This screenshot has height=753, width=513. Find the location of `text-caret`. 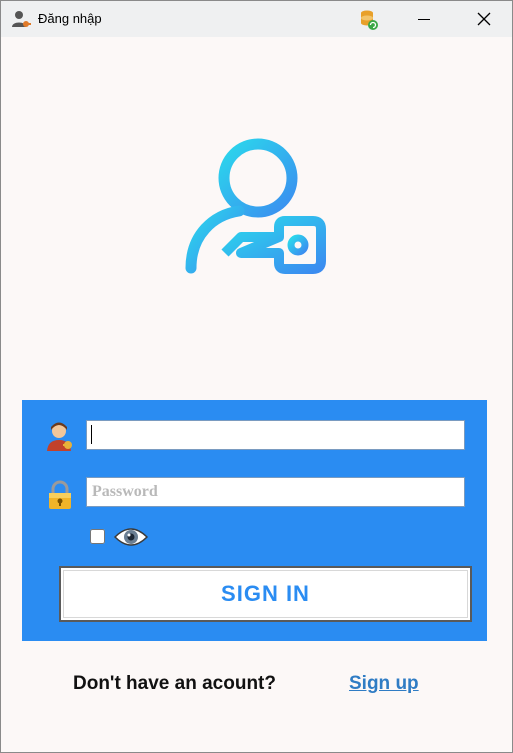

text-caret is located at coordinates (91, 434).